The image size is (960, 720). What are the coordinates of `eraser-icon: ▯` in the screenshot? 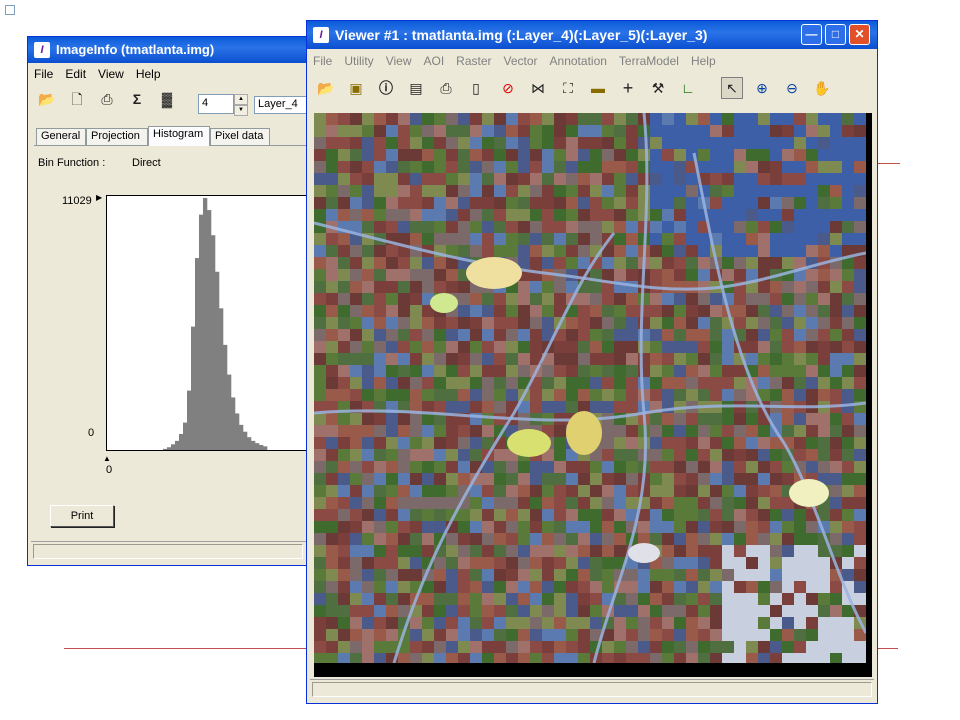 It's located at (476, 88).